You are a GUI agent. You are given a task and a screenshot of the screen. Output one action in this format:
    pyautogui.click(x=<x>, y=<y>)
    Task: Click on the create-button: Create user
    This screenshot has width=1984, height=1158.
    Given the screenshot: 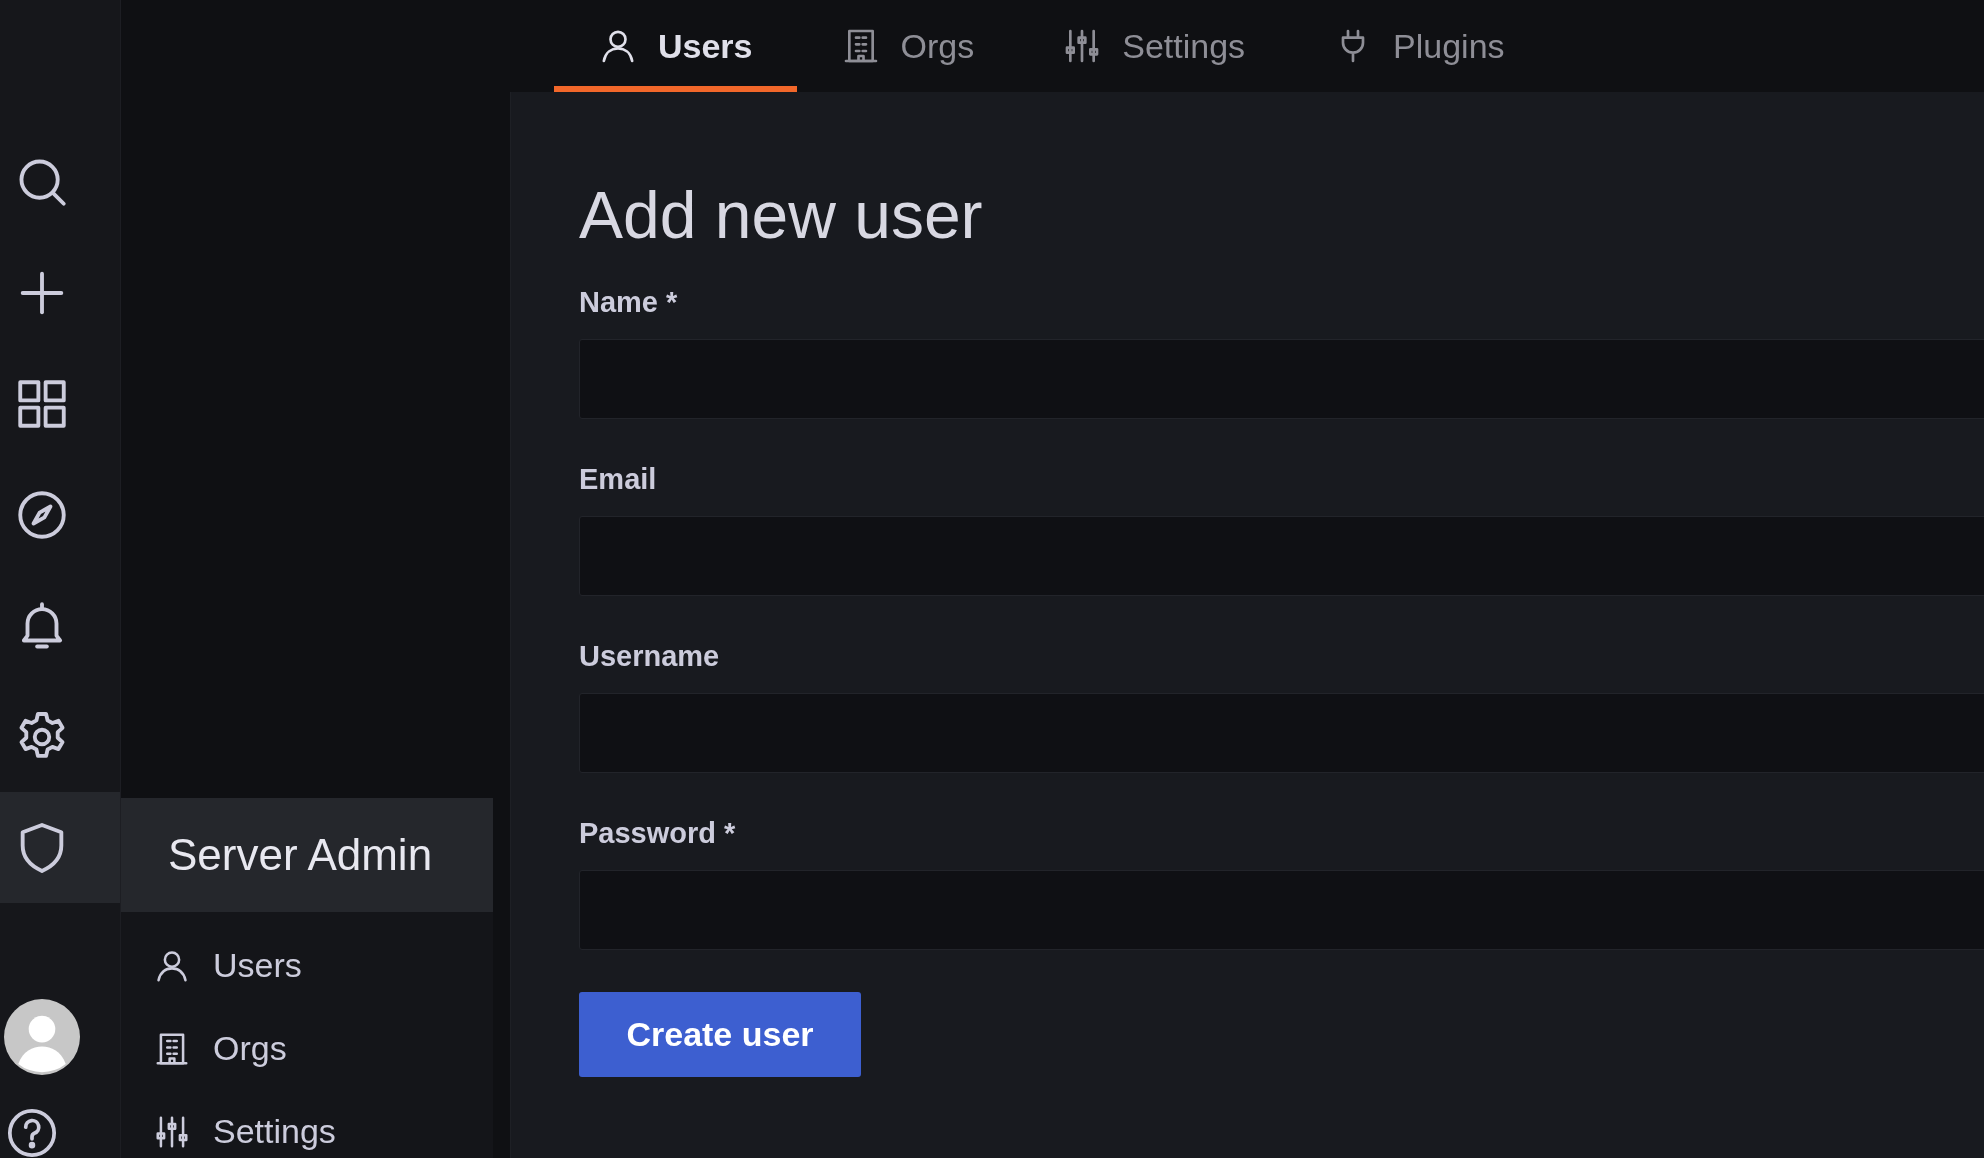 What is the action you would take?
    pyautogui.click(x=720, y=1034)
    